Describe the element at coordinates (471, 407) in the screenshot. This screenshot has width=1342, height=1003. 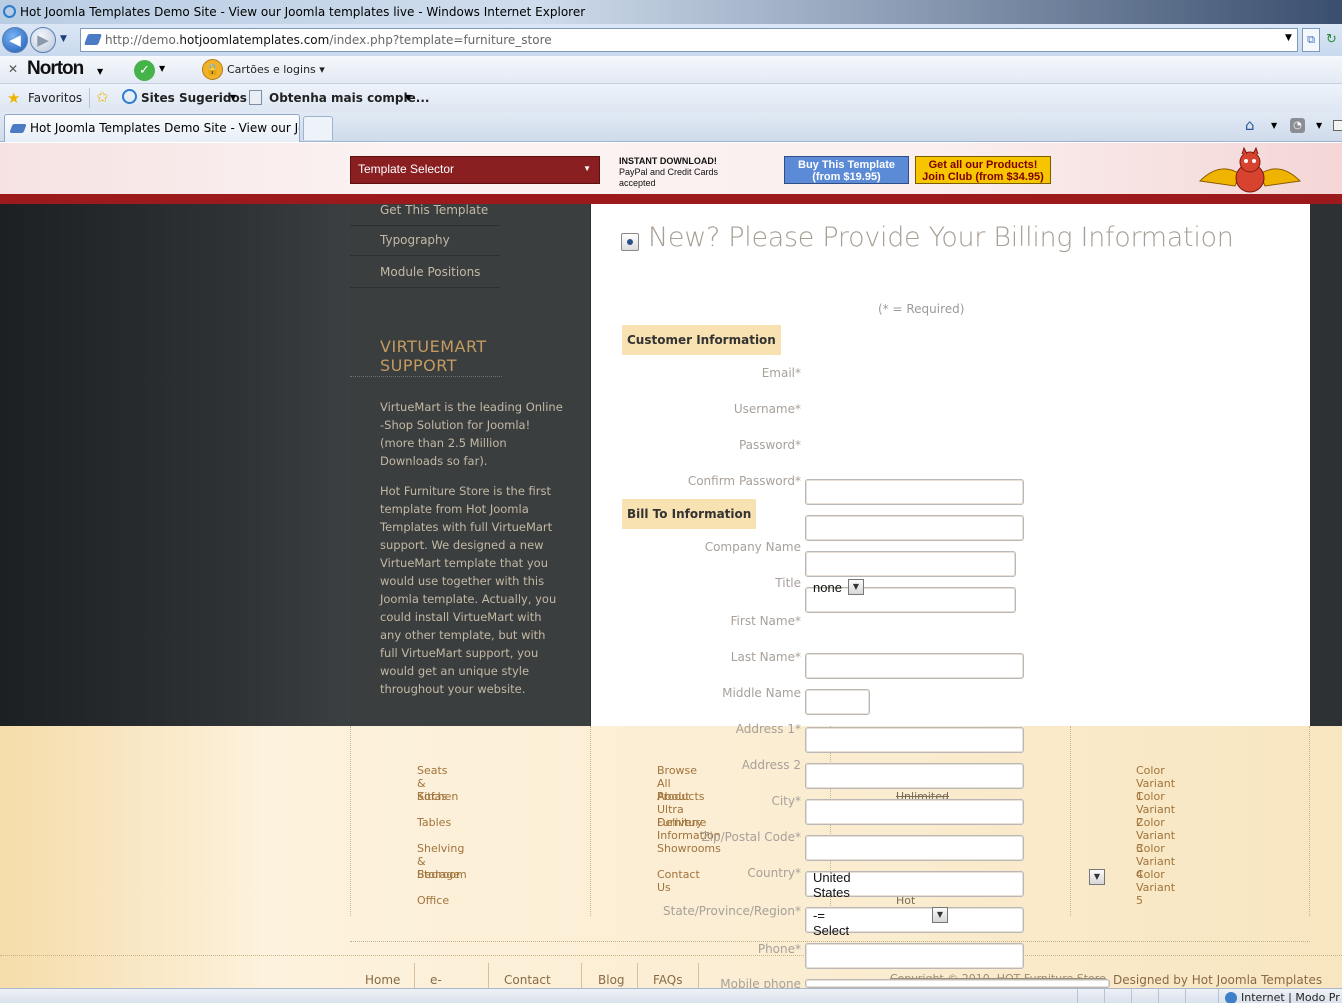
I see `text-line: VirtueMart is the leading Online` at that location.